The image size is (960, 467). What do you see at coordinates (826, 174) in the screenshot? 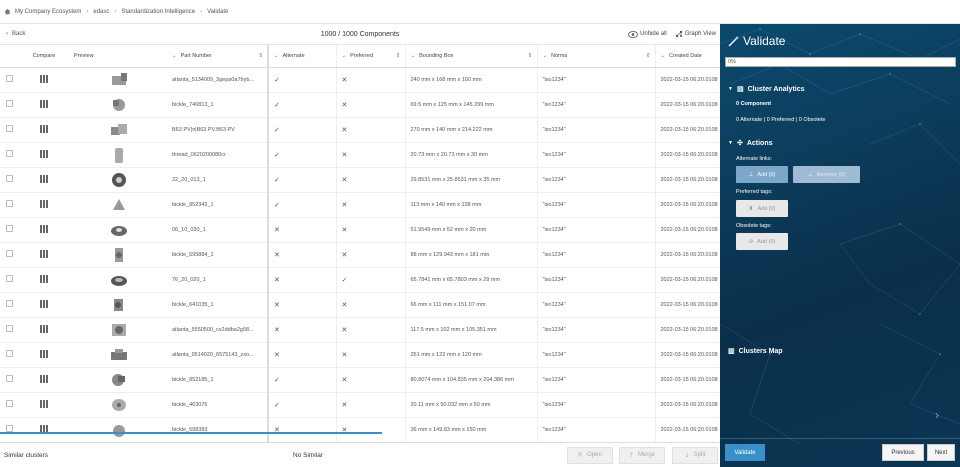
I see `remove-alternate-button: ⊥ Remove (0)` at bounding box center [826, 174].